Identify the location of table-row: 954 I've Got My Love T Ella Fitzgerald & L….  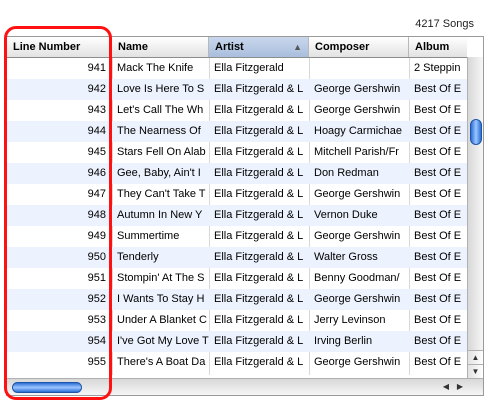
(237, 341).